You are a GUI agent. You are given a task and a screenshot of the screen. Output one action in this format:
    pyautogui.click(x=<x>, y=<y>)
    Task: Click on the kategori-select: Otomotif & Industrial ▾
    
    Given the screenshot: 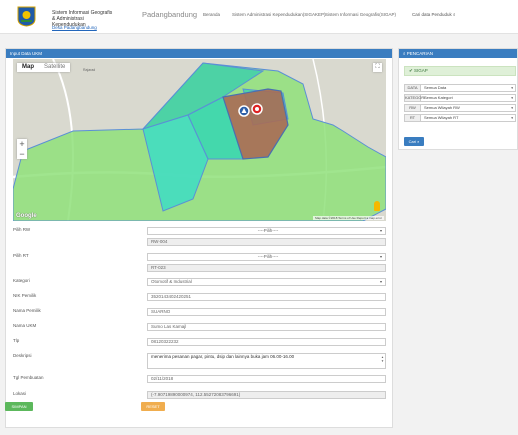 What is the action you would take?
    pyautogui.click(x=266, y=282)
    